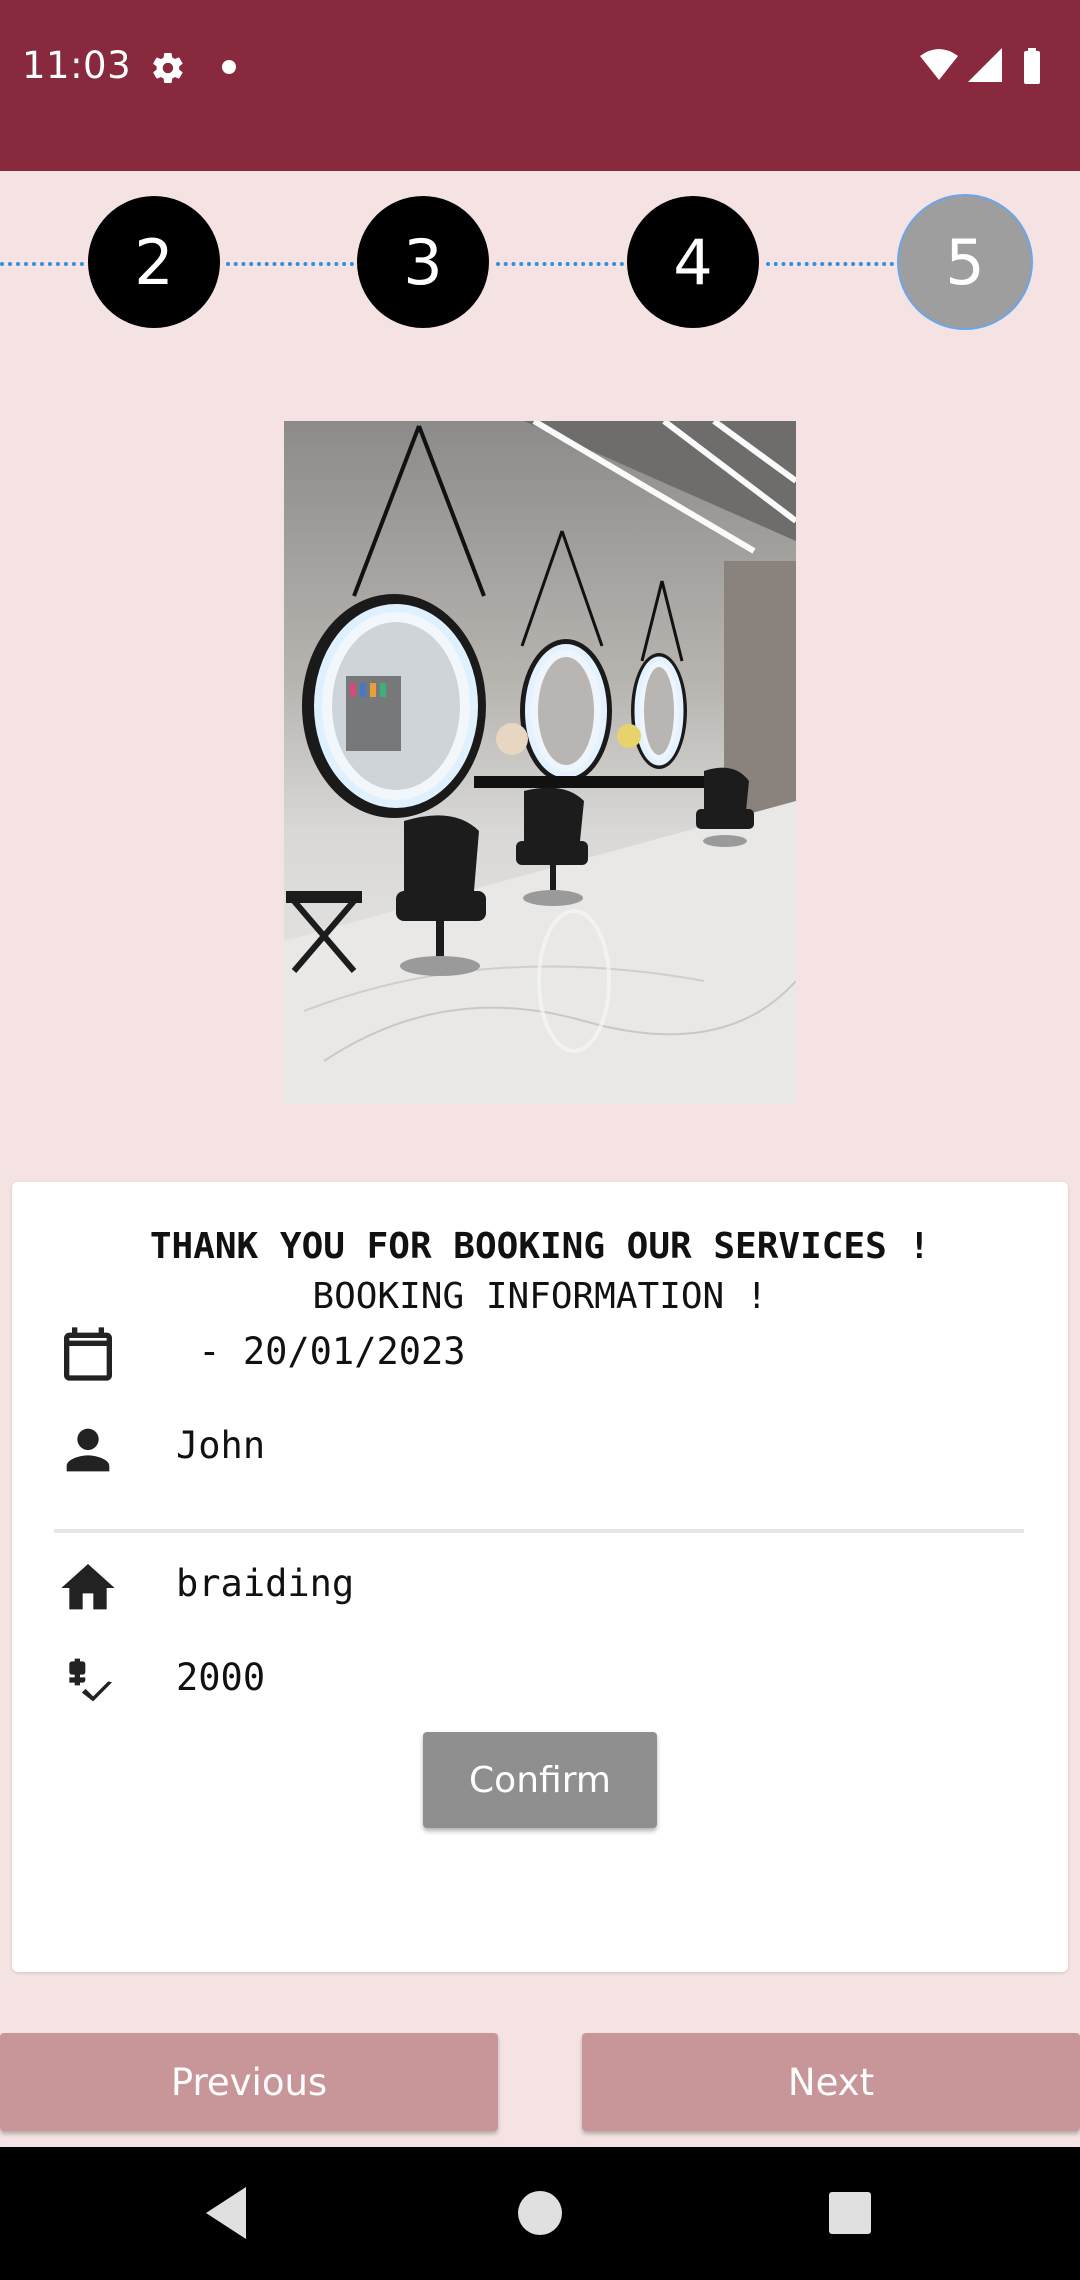 This screenshot has width=1080, height=2280. What do you see at coordinates (540, 85) in the screenshot?
I see `status-bar: 11:03` at bounding box center [540, 85].